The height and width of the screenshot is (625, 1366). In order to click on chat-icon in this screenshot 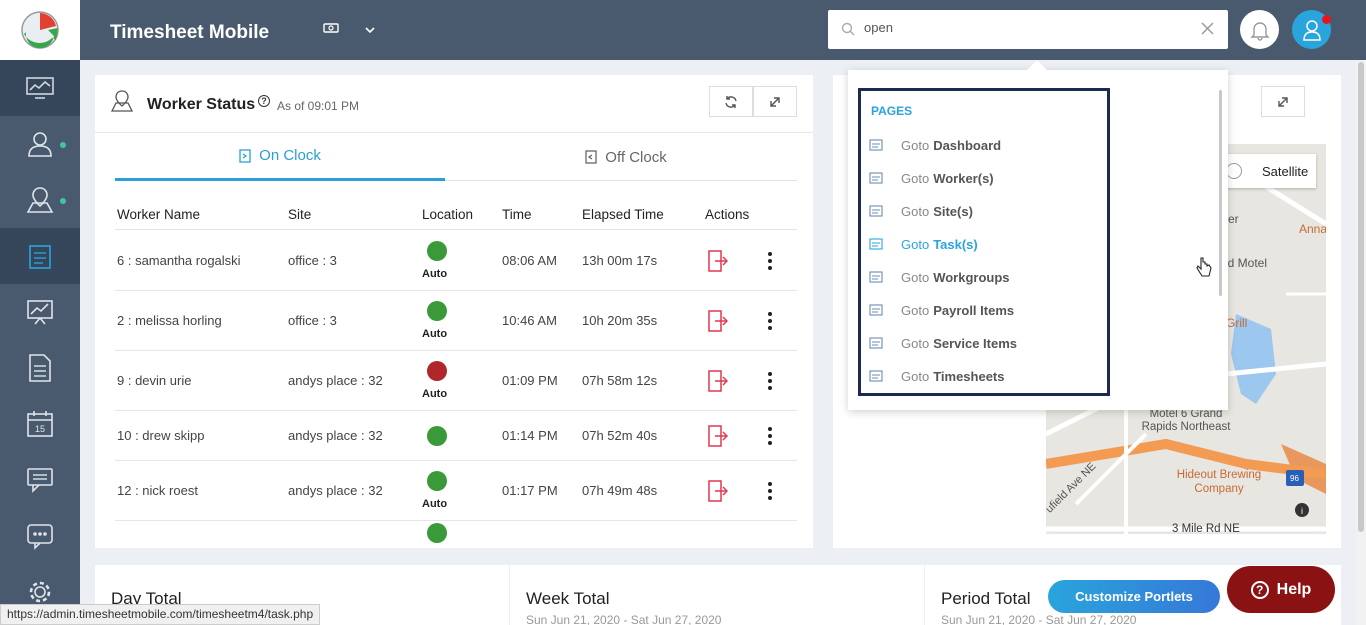, I will do `click(40, 480)`.